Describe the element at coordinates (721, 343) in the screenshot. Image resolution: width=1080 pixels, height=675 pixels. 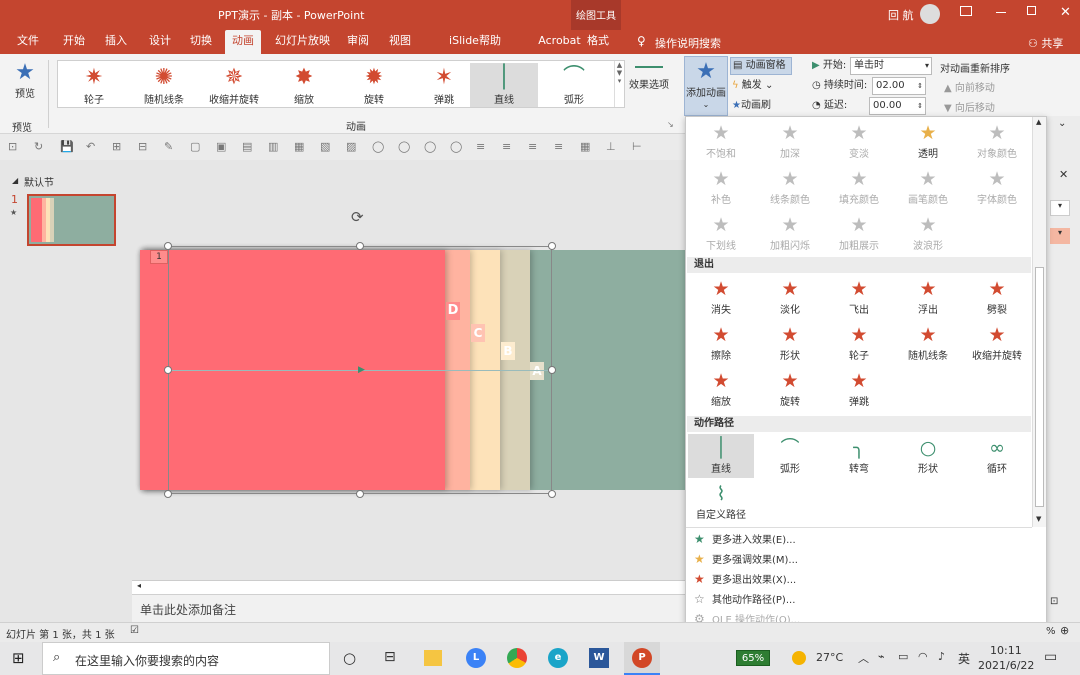
I see `exit-effect-5: ★ 擦除` at that location.